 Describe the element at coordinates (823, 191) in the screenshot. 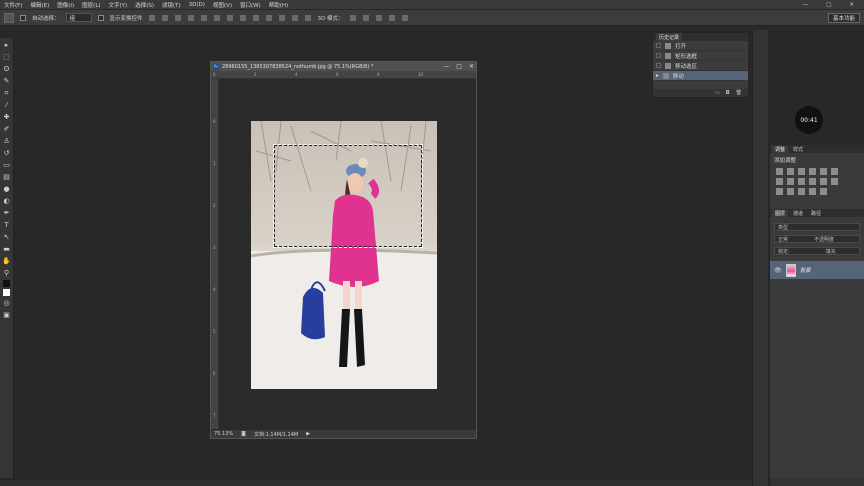

I see `selective-color-icon` at that location.